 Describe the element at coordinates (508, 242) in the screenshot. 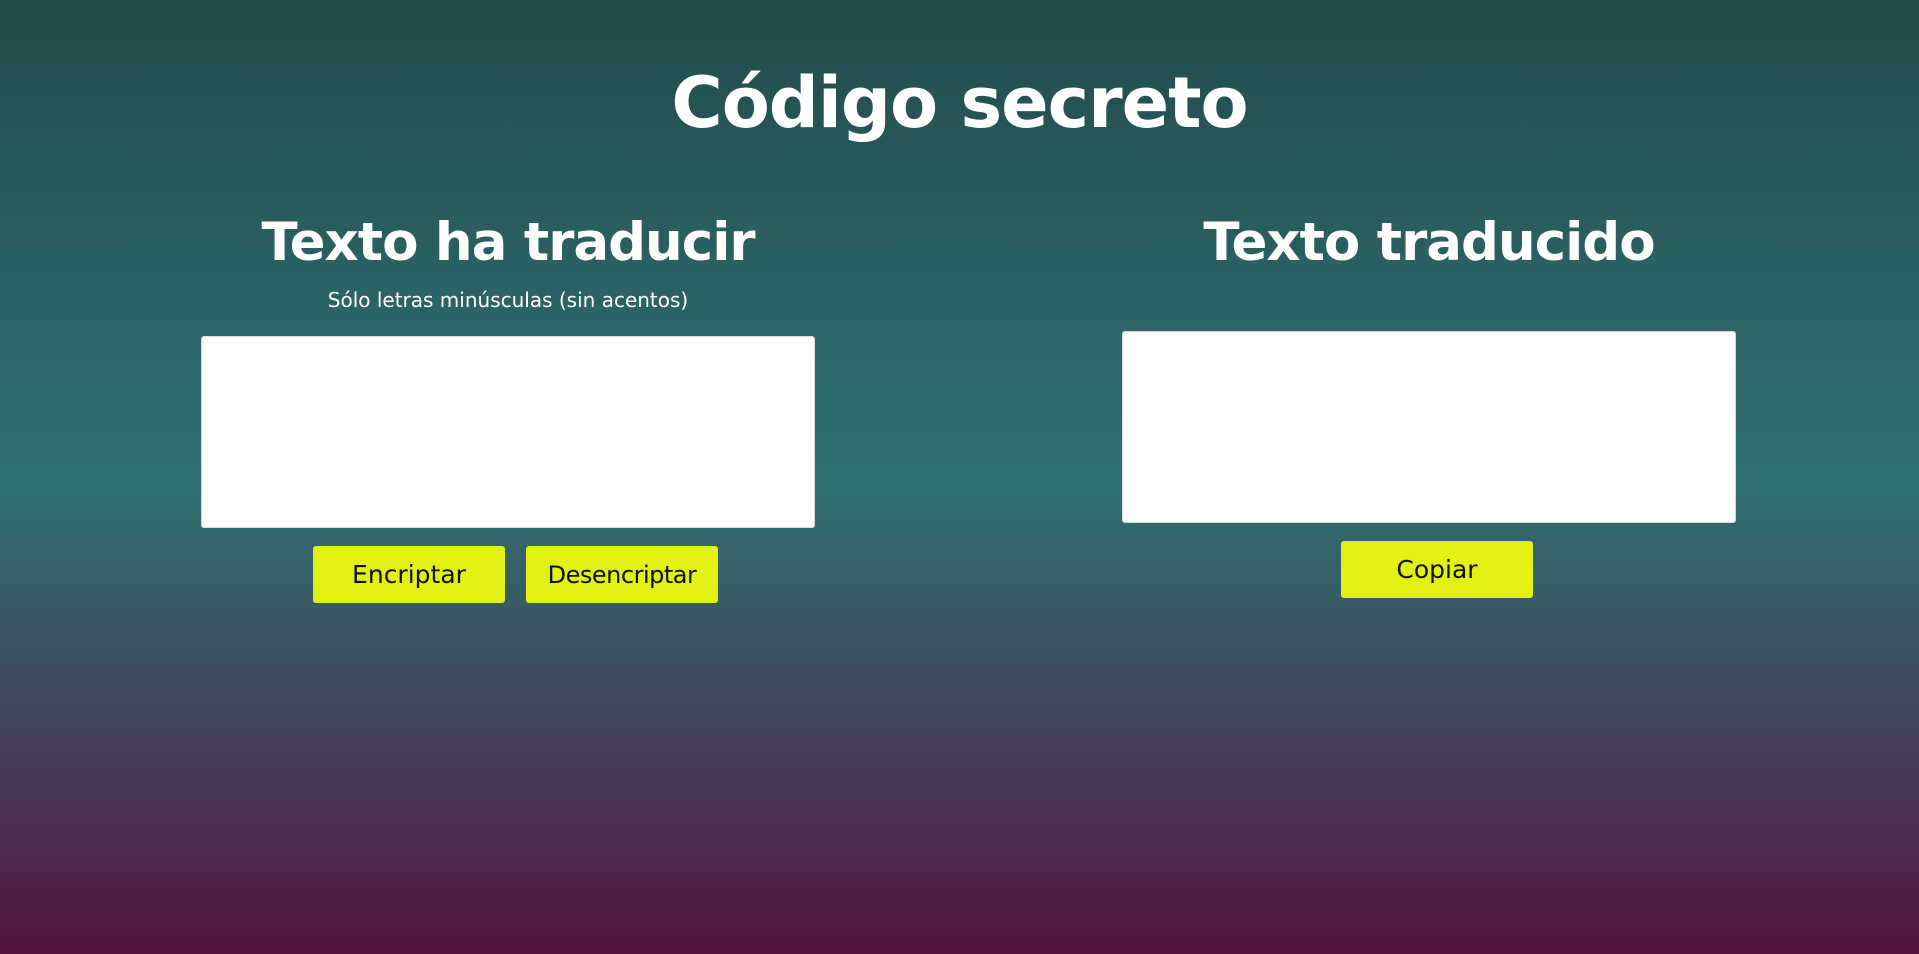

I see `input-panel-heading: Texto ha traducir` at that location.